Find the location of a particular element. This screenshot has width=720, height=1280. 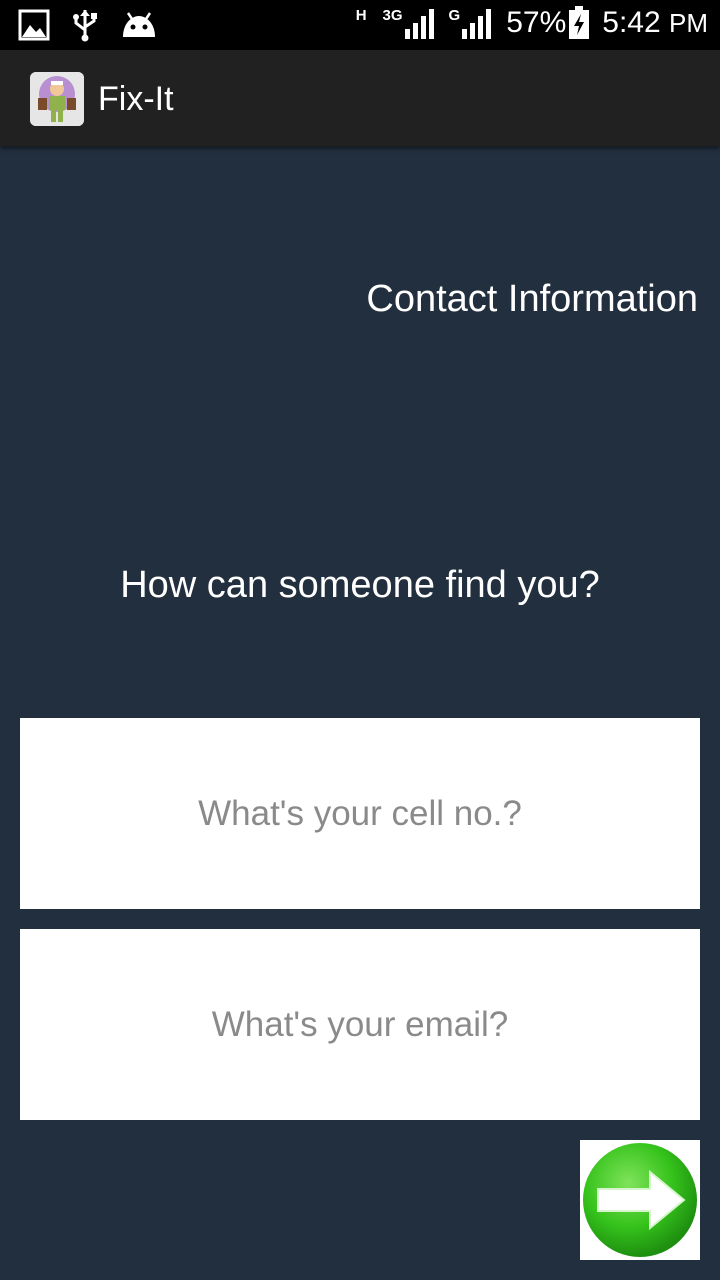

app-logo-icon is located at coordinates (57, 99).